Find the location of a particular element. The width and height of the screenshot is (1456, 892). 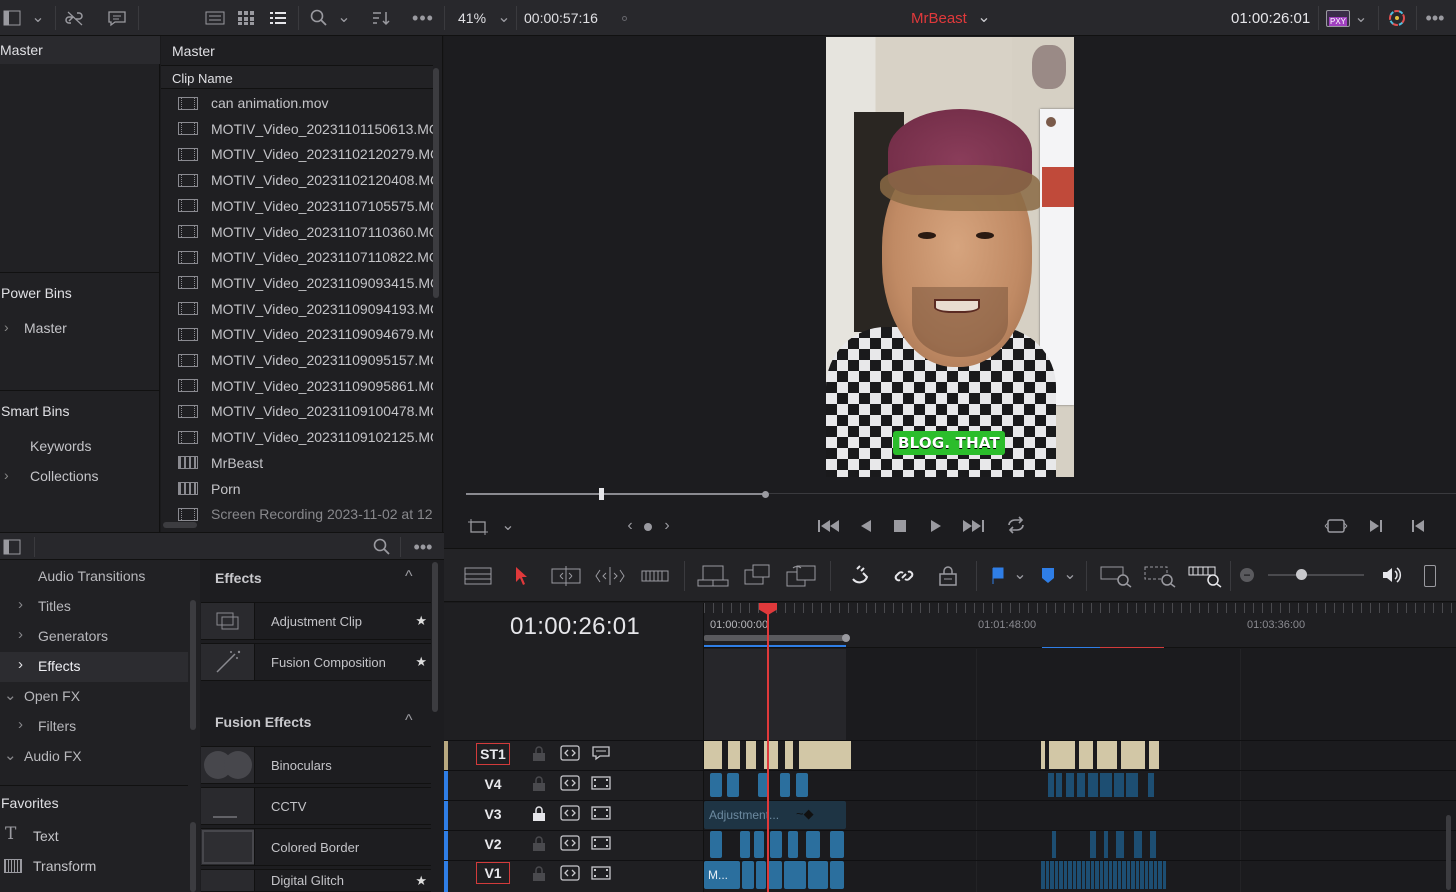

clip-row: Porn is located at coordinates (297, 489).